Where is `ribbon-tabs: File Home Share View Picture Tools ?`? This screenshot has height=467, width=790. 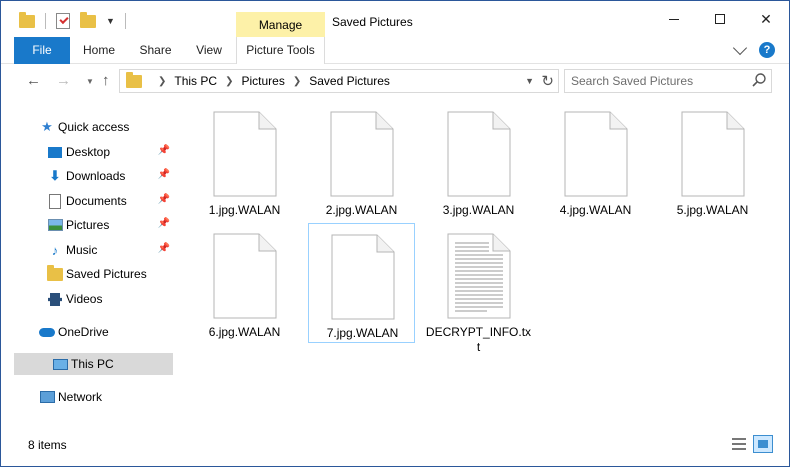
ribbon-tabs: File Home Share View Picture Tools ? is located at coordinates (395, 50).